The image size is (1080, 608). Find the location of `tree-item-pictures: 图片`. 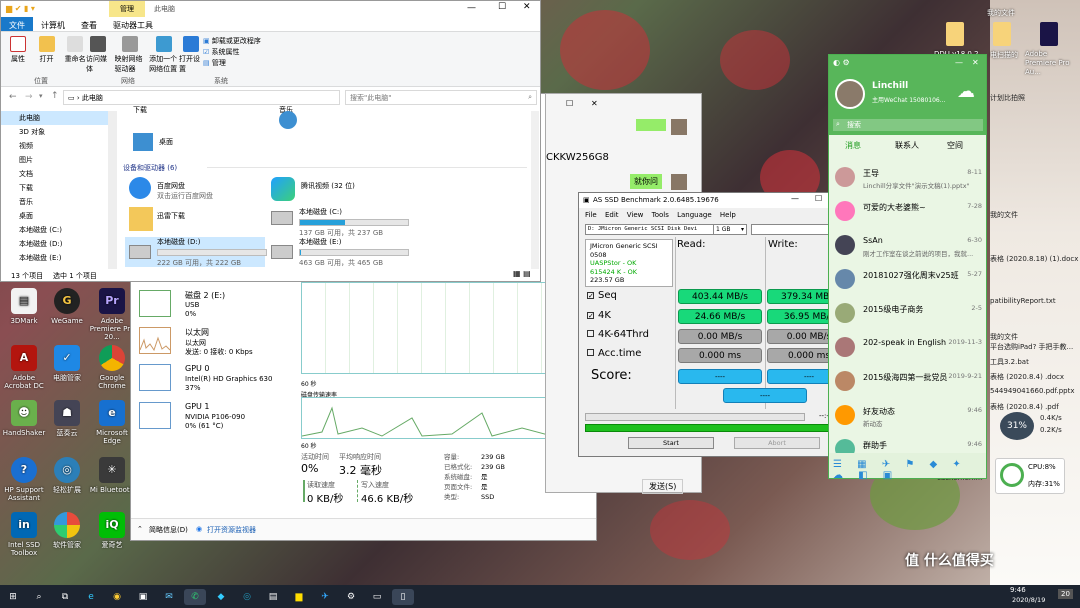

tree-item-pictures: 图片 is located at coordinates (54, 160).